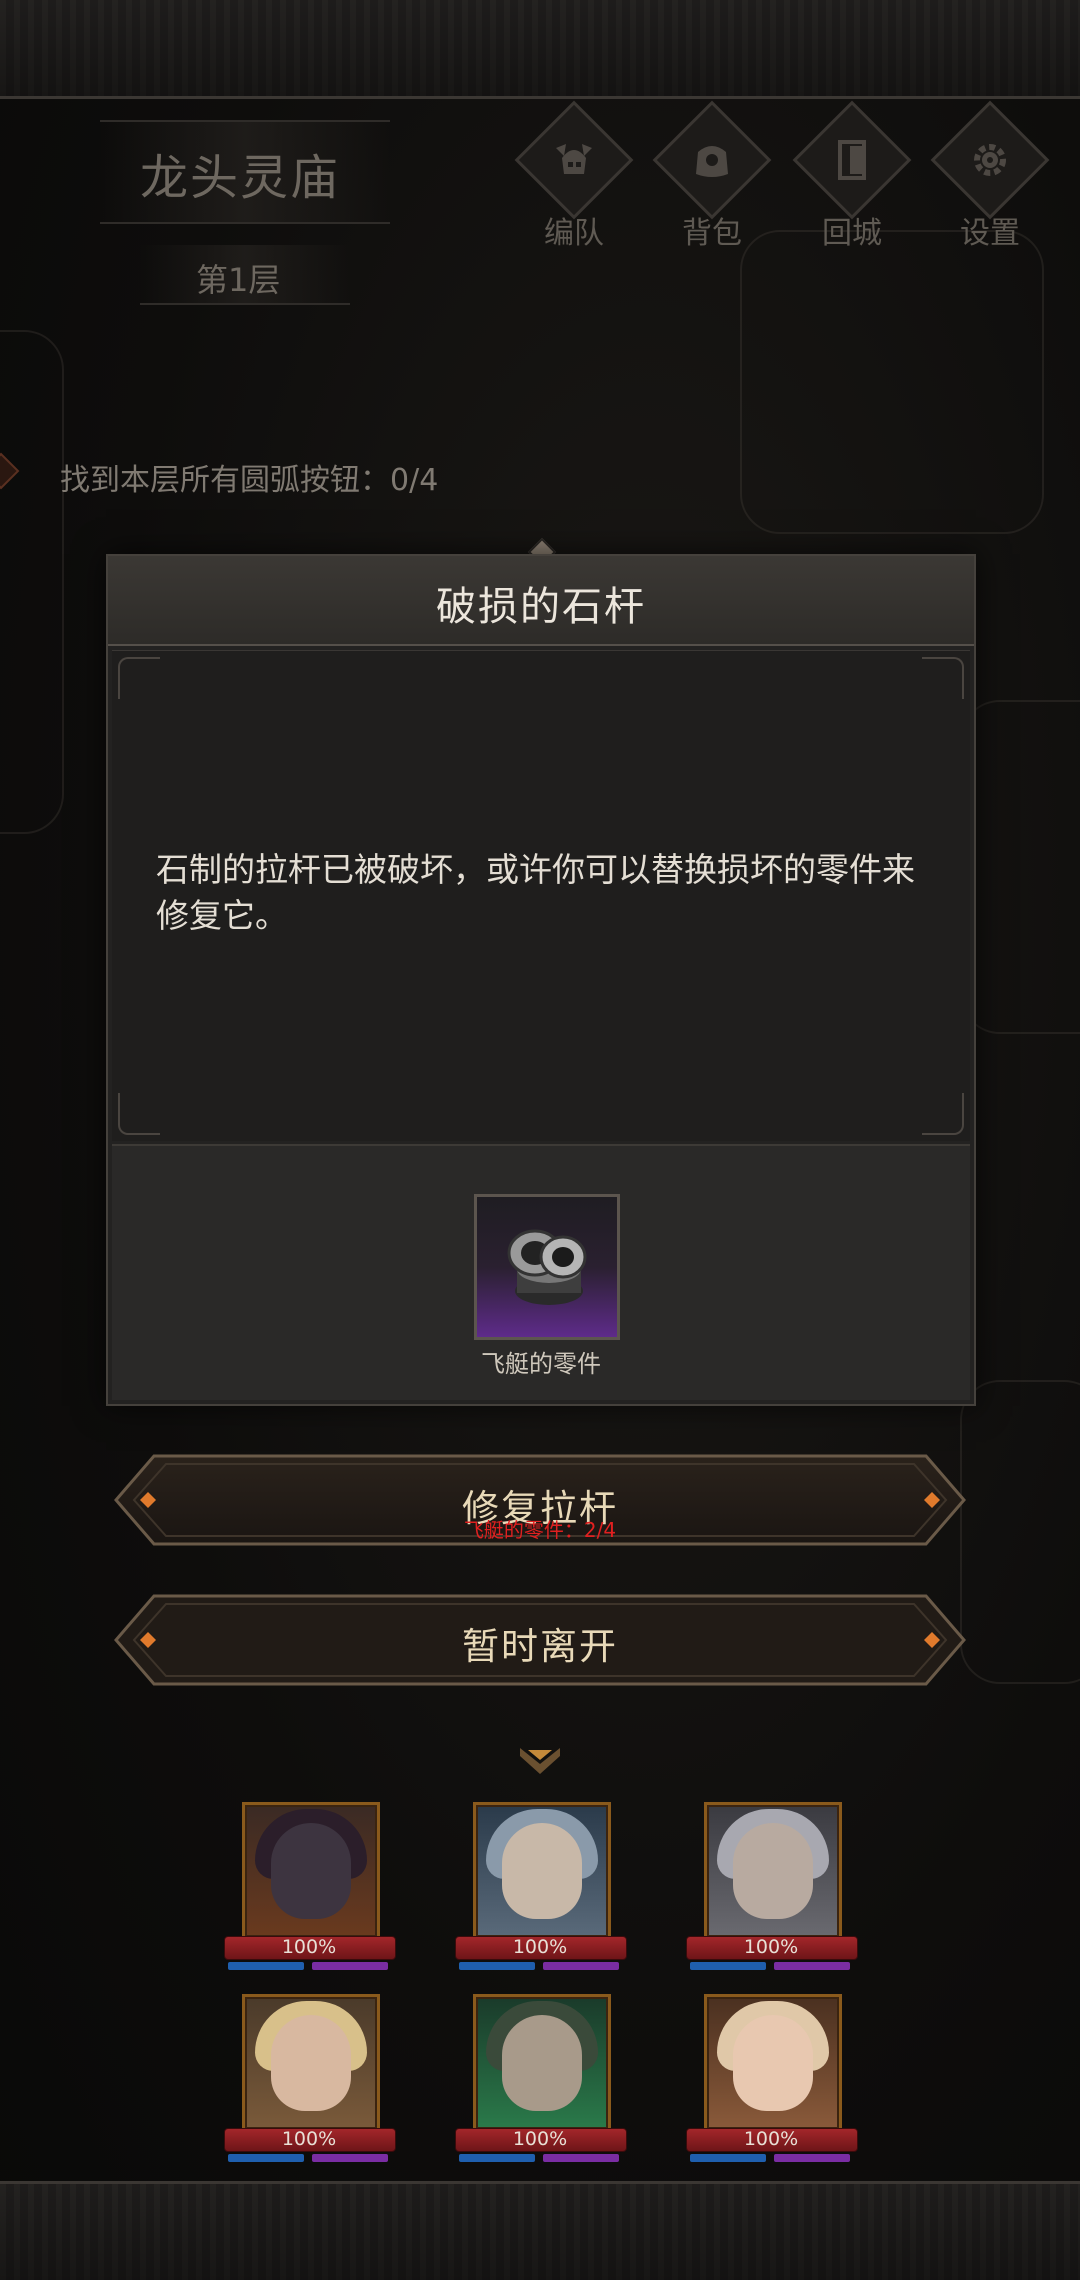  What do you see at coordinates (535, 892) in the screenshot?
I see `dialog-description: 石制的拉杆已被破坏，或许你可以替换损坏的零件来修复它。` at bounding box center [535, 892].